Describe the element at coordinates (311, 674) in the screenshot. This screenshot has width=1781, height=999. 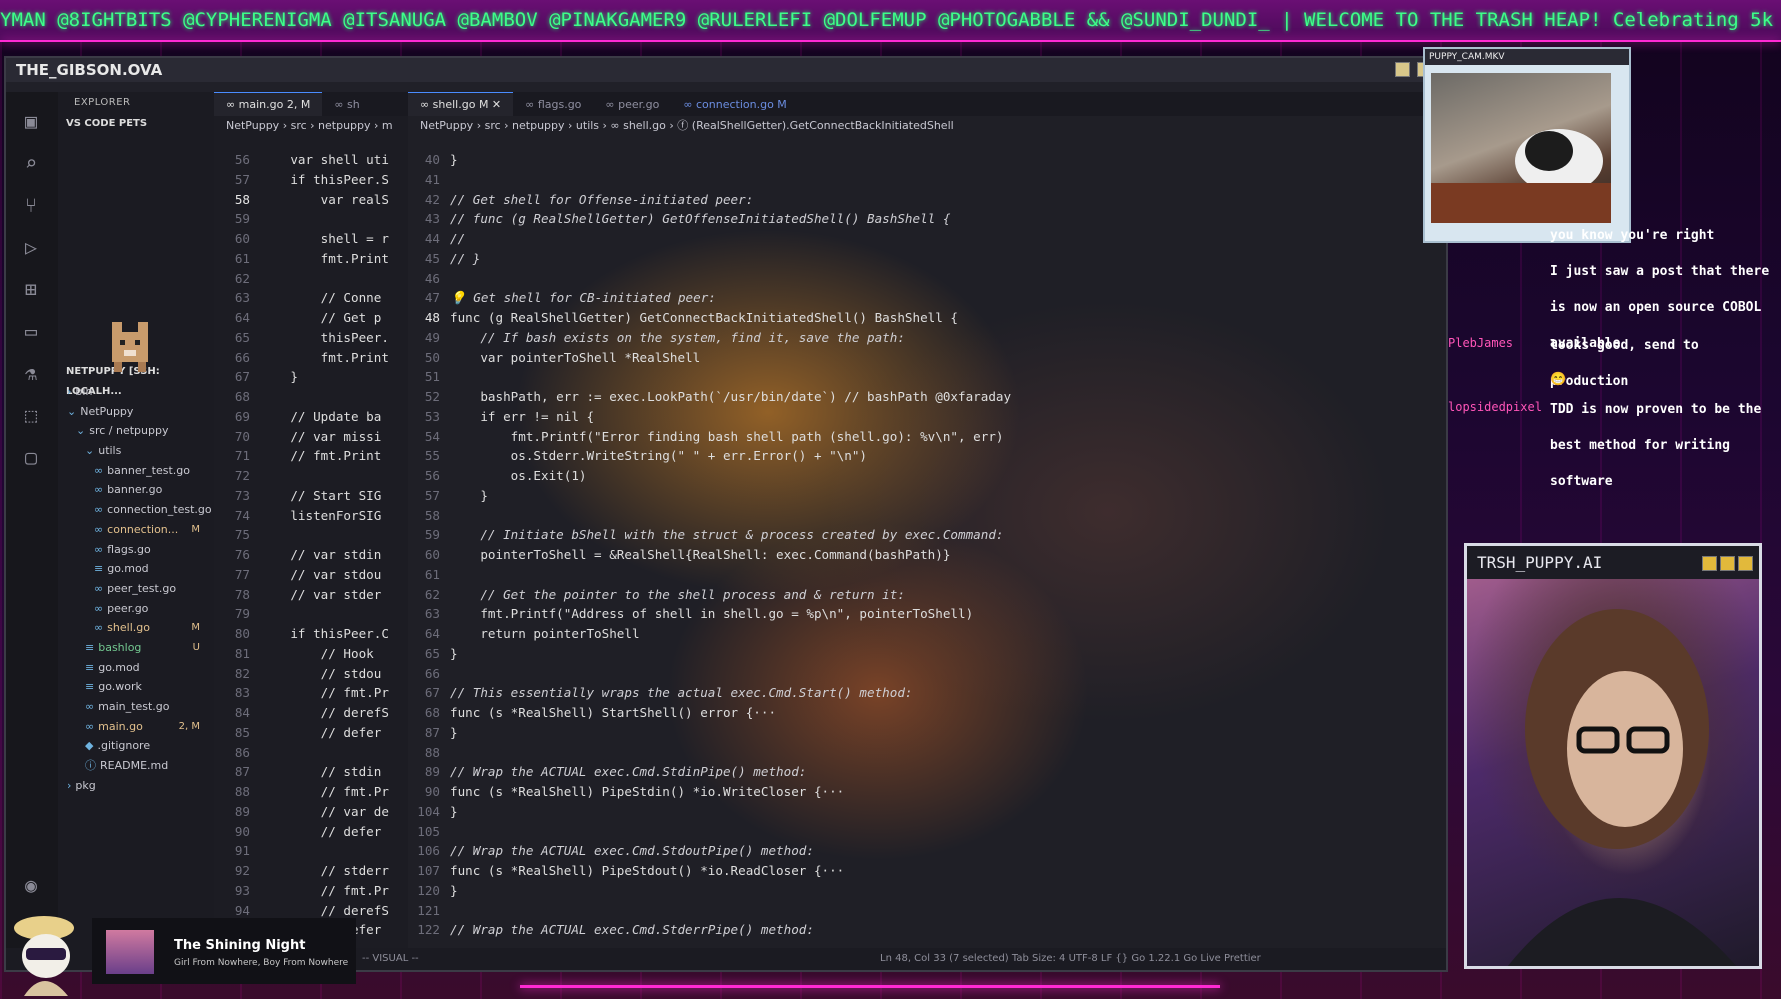
I see `code-line: 82 // stdou` at that location.